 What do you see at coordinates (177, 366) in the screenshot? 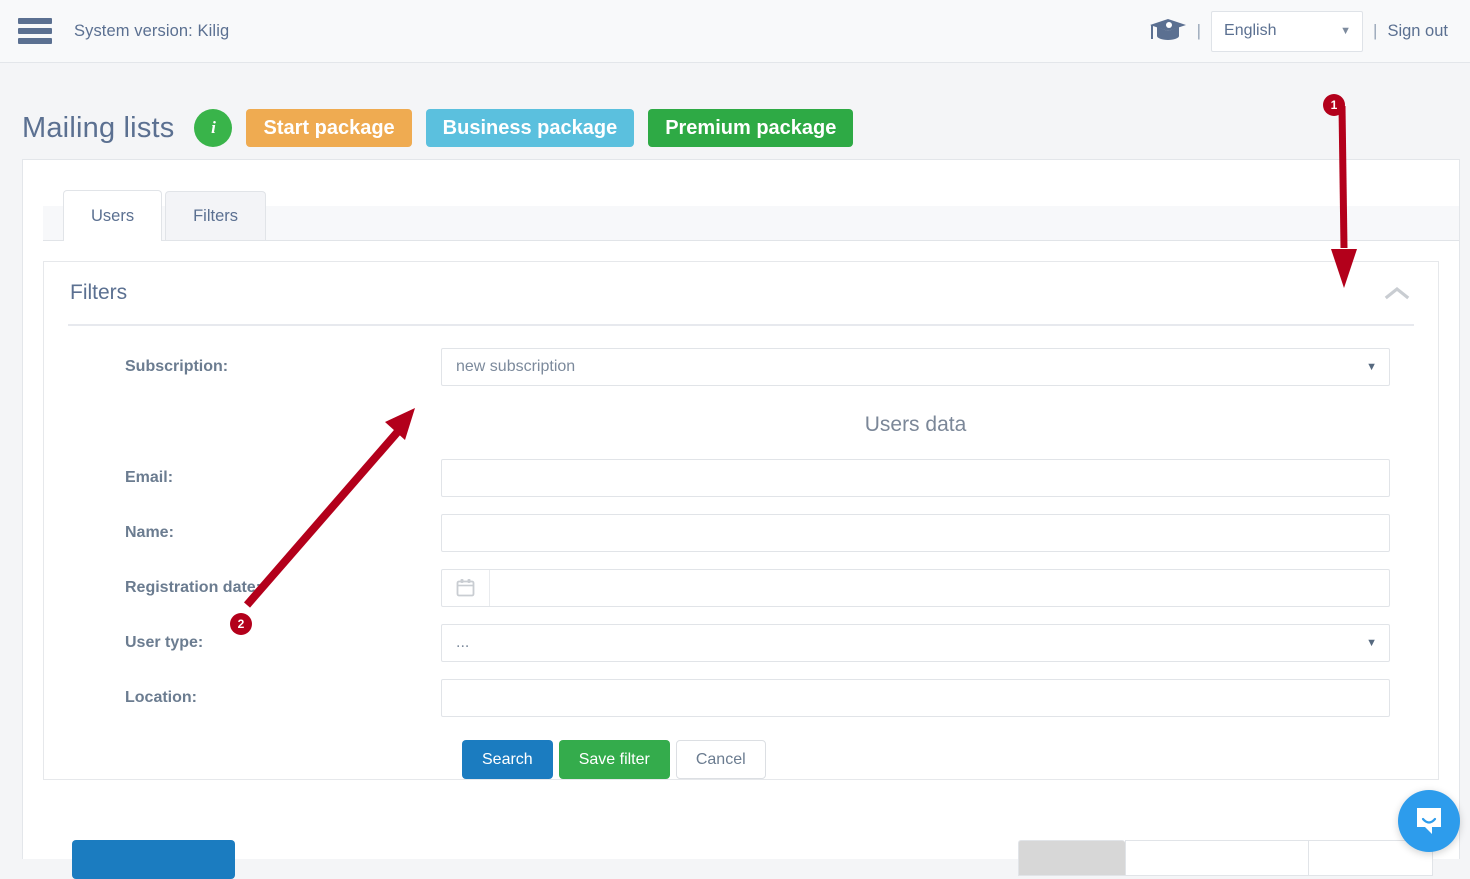
I see `subscription-label: Subscription:` at bounding box center [177, 366].